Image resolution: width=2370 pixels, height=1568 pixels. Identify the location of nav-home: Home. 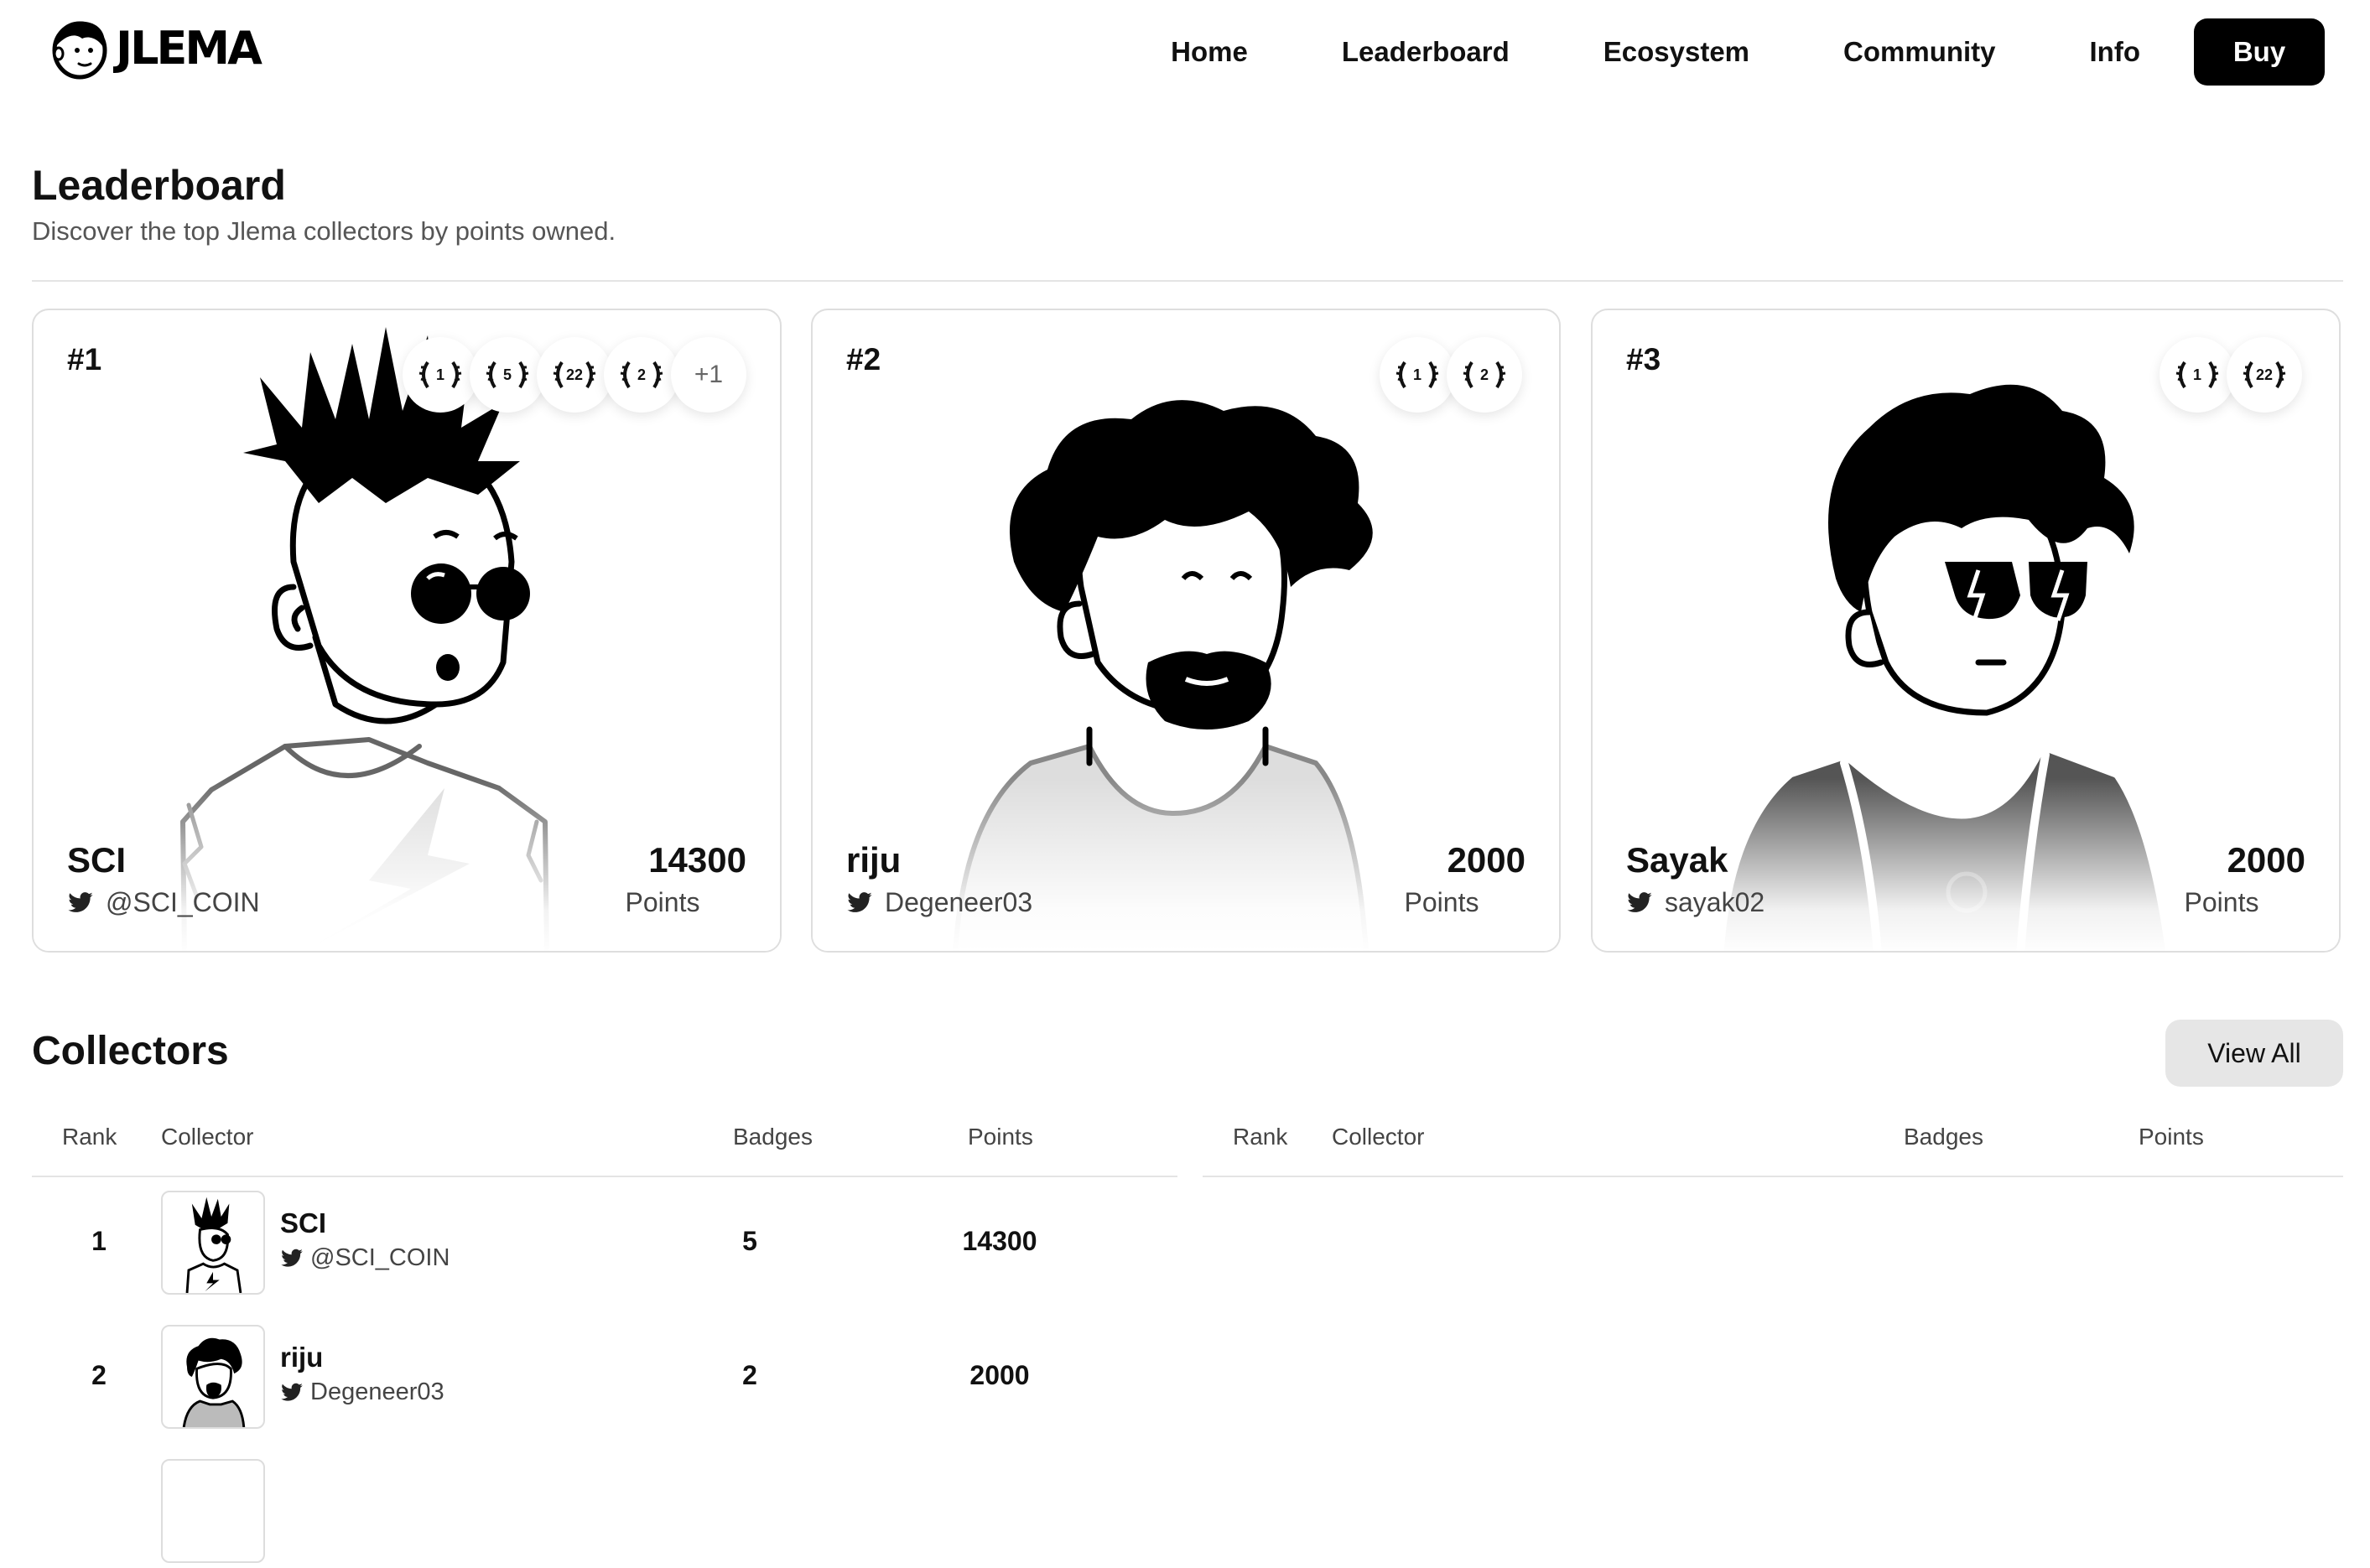
(1209, 52).